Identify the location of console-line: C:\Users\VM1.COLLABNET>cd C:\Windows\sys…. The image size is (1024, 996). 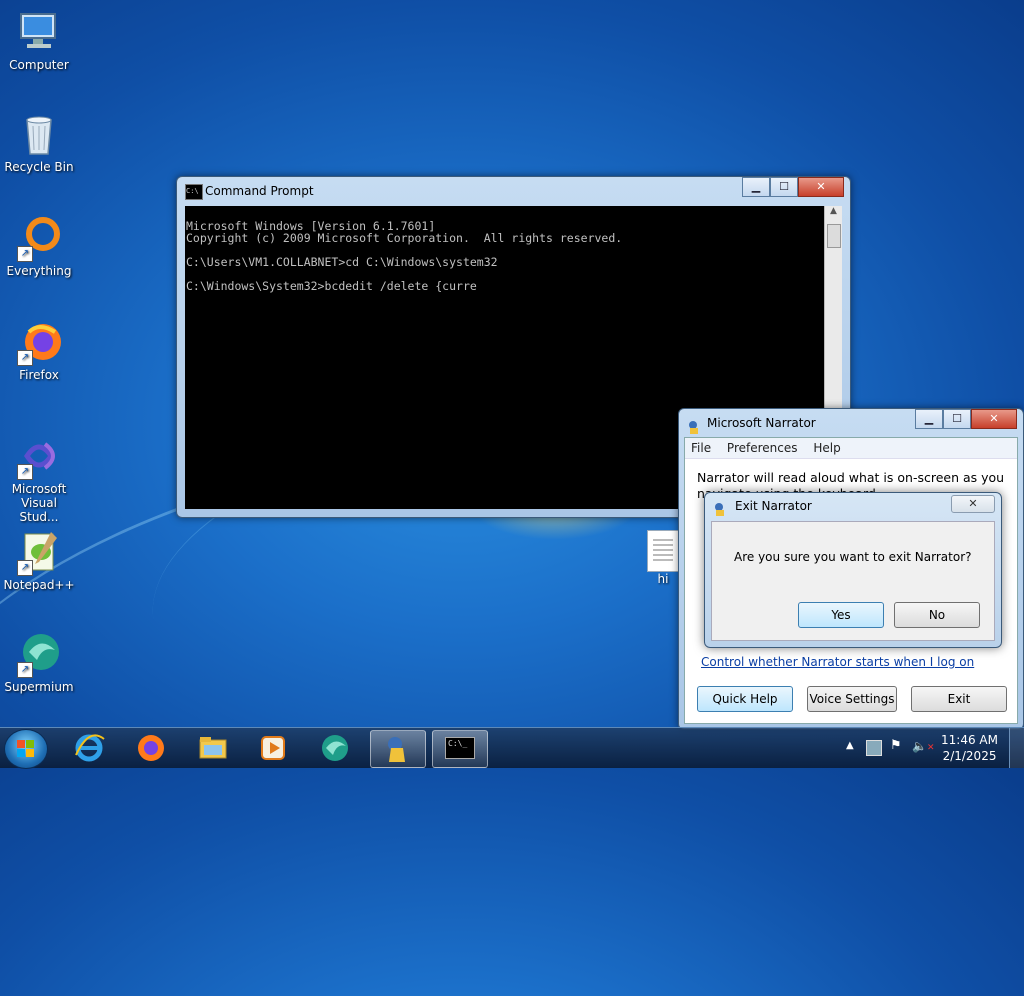
(342, 262).